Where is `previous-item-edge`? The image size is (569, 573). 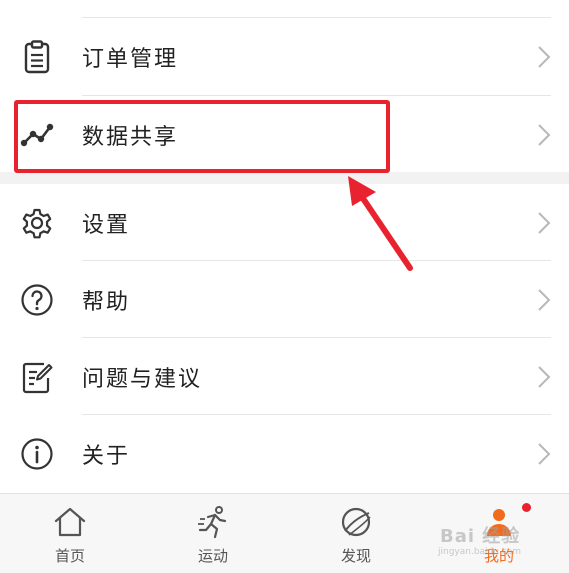 previous-item-edge is located at coordinates (284, 9).